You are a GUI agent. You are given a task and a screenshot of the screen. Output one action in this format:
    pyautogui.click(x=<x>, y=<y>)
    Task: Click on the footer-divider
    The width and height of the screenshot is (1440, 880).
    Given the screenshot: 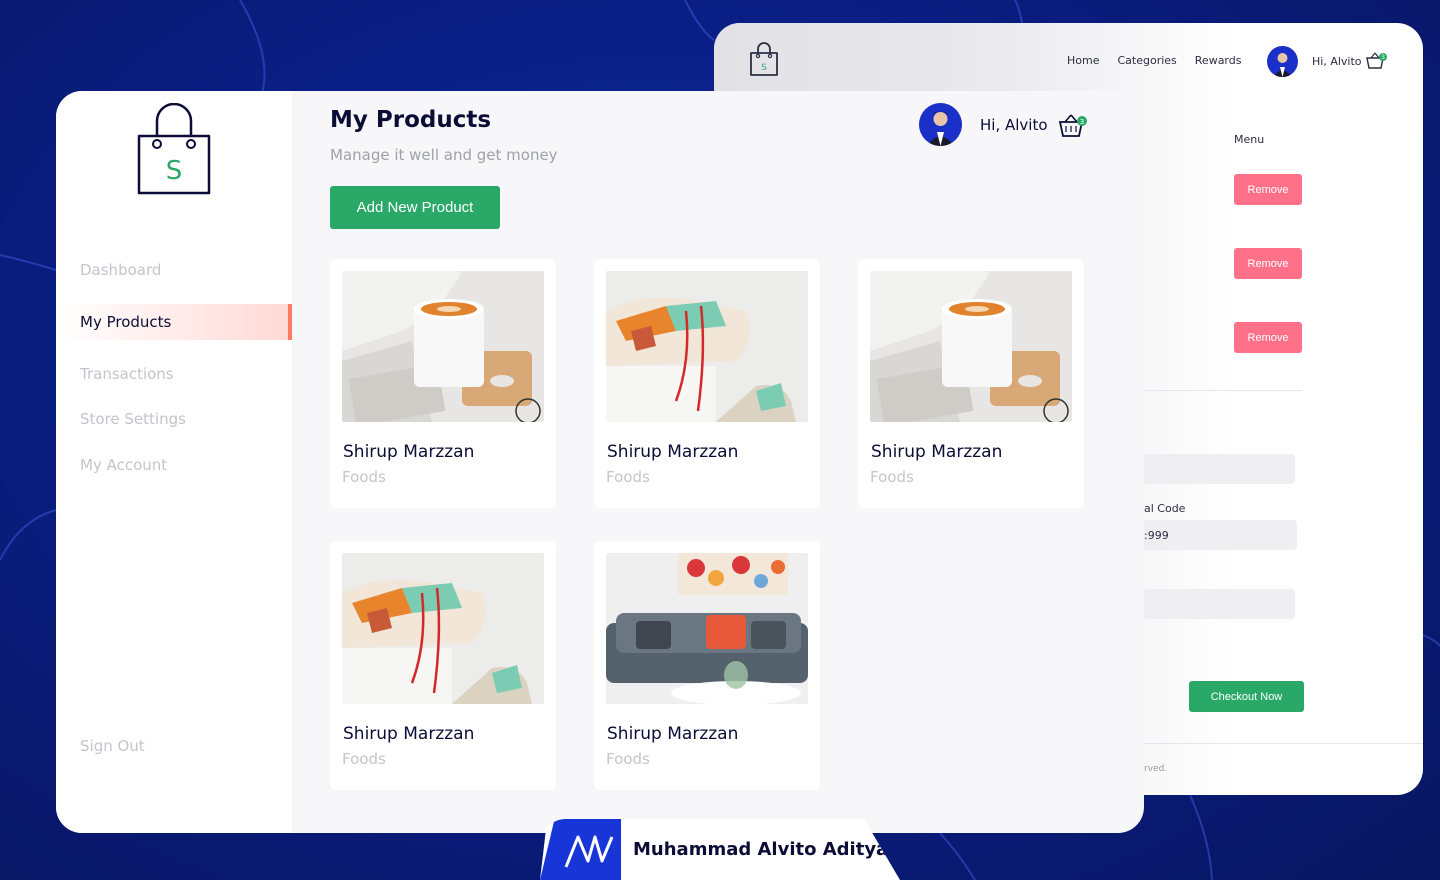 What is the action you would take?
    pyautogui.click(x=1268, y=743)
    